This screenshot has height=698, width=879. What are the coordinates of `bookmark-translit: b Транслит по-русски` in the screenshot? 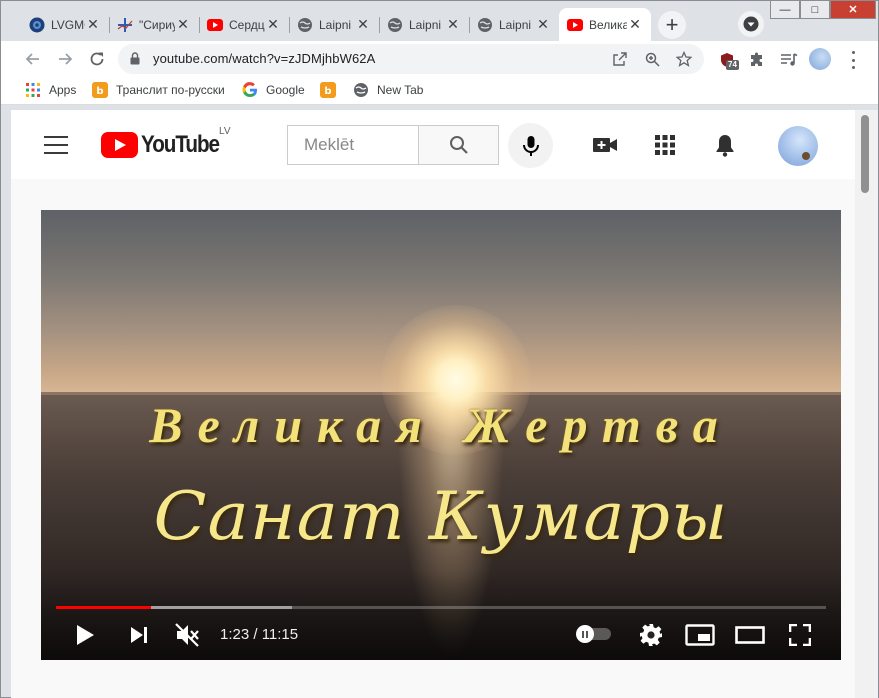 It's located at (158, 90).